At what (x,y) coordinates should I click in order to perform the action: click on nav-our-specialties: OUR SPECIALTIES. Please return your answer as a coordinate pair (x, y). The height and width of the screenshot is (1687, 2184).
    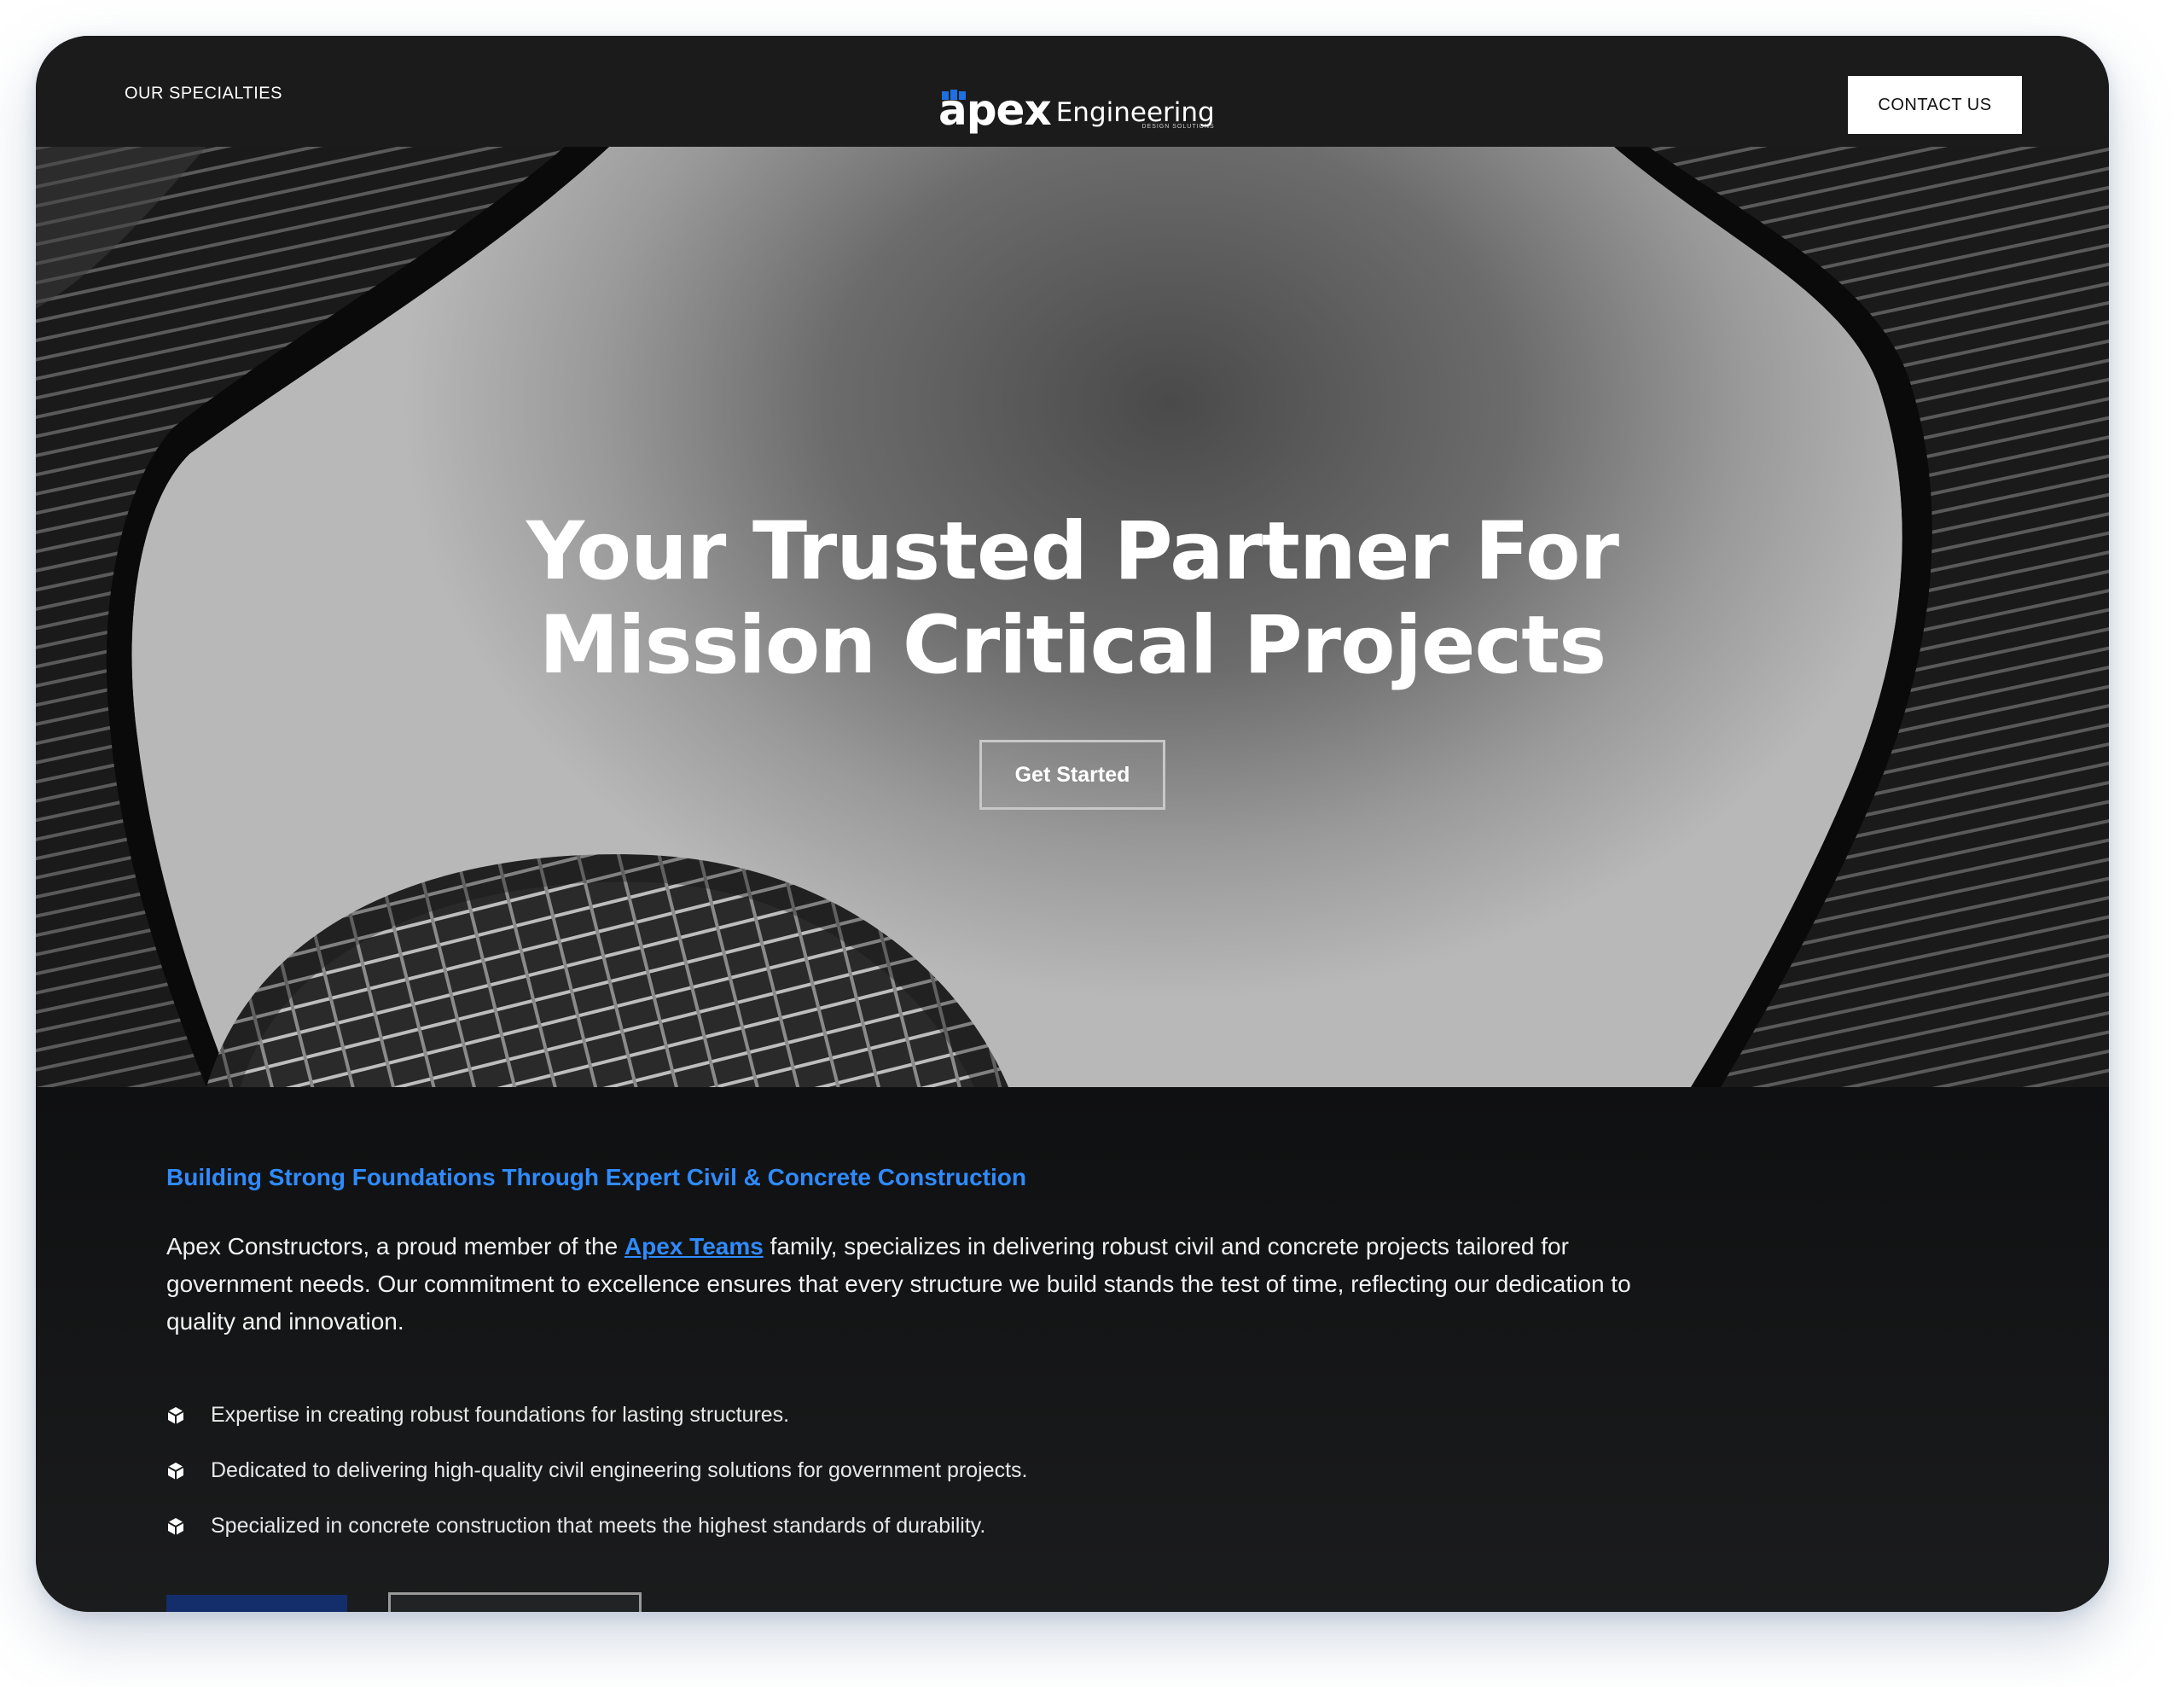
    Looking at the image, I should click on (203, 94).